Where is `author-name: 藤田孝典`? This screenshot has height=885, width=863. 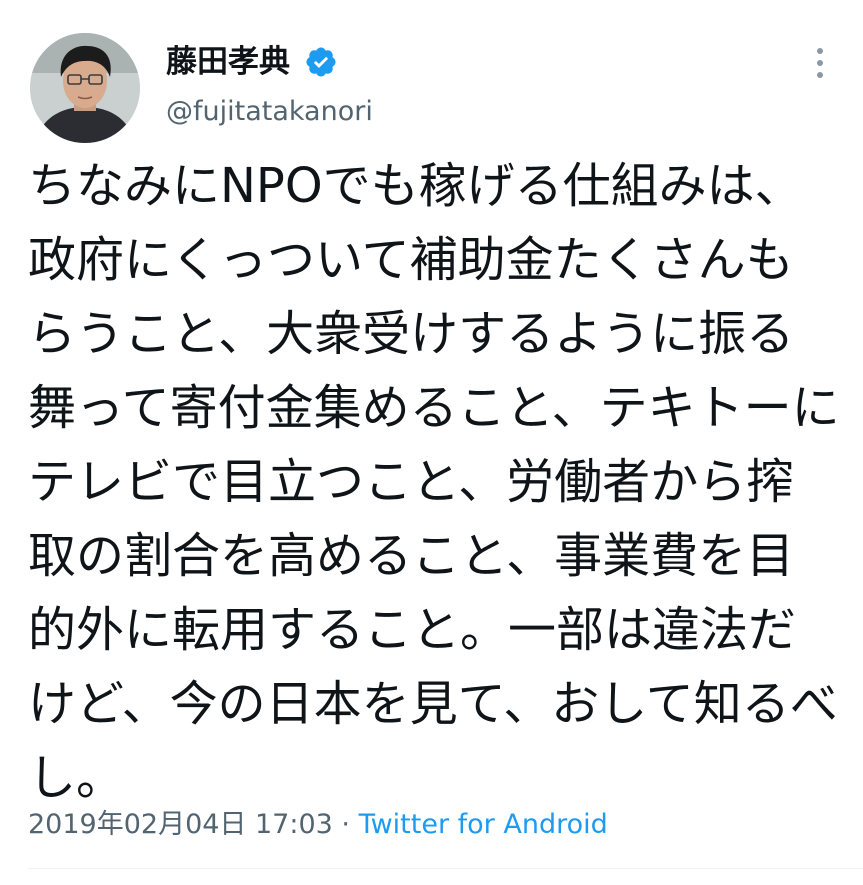
author-name: 藤田孝典 is located at coordinates (228, 62).